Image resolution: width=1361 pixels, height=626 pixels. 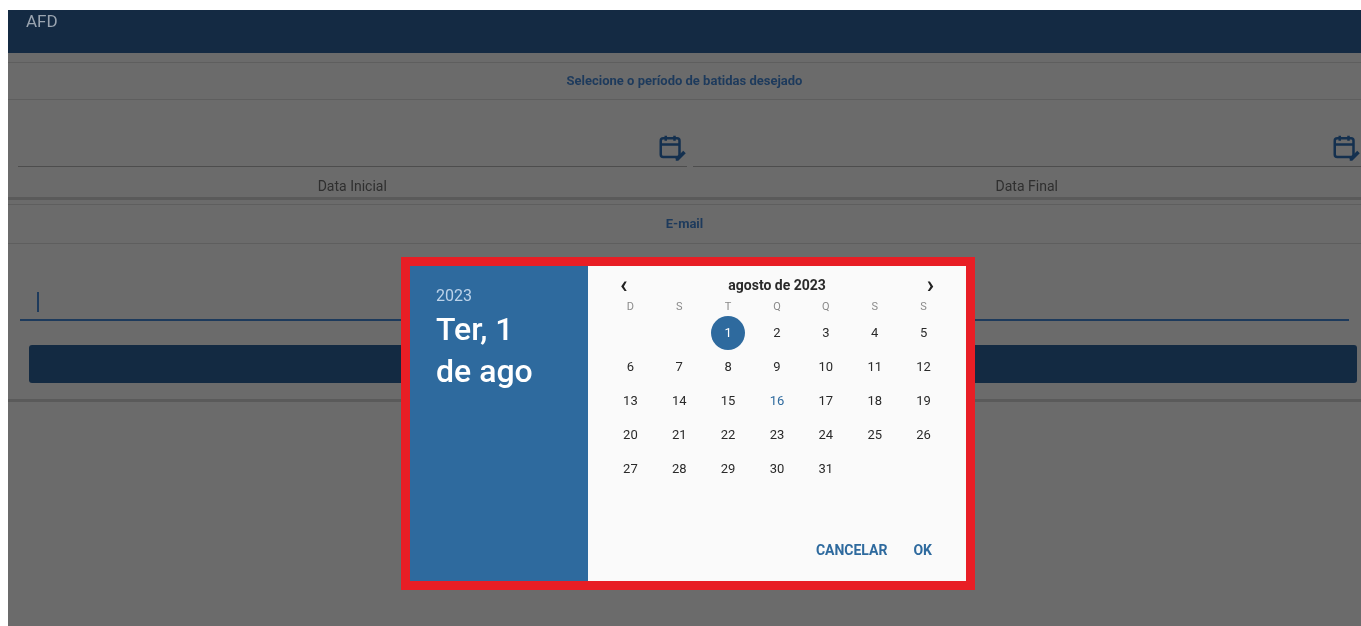 What do you see at coordinates (777, 285) in the screenshot?
I see `month-title: agosto de 2023` at bounding box center [777, 285].